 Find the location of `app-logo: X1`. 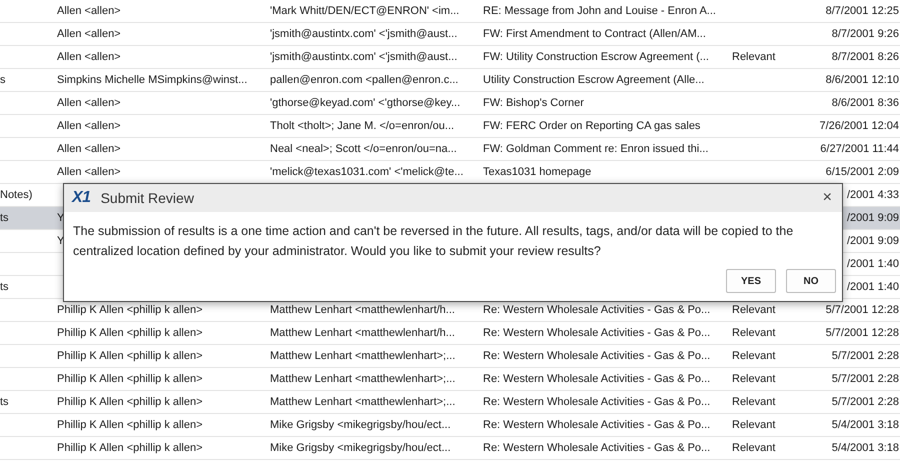

app-logo: X1 is located at coordinates (81, 198).